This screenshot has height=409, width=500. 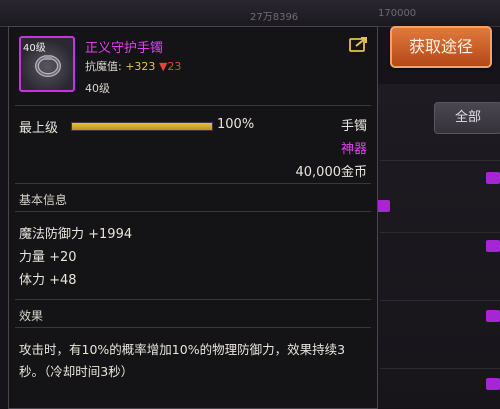 I want to click on effect-title: 效果, so click(x=31, y=316).